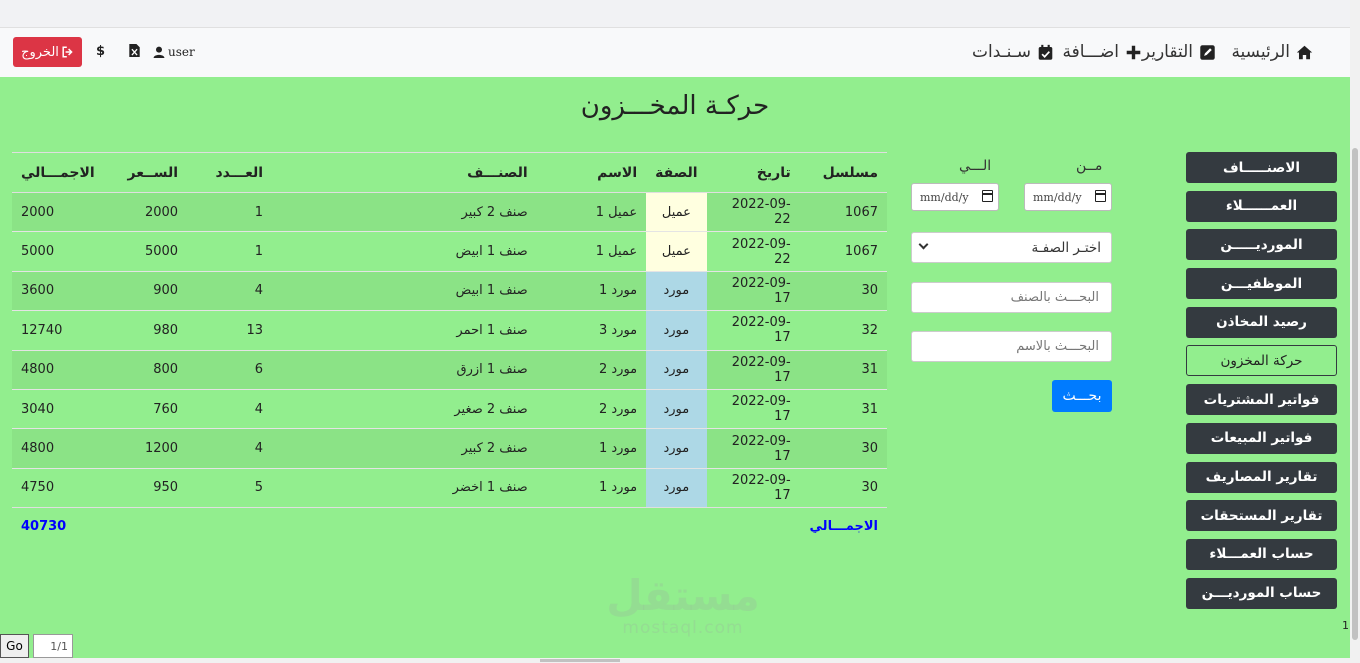  I want to click on cell-total: 3600, so click(58, 290).